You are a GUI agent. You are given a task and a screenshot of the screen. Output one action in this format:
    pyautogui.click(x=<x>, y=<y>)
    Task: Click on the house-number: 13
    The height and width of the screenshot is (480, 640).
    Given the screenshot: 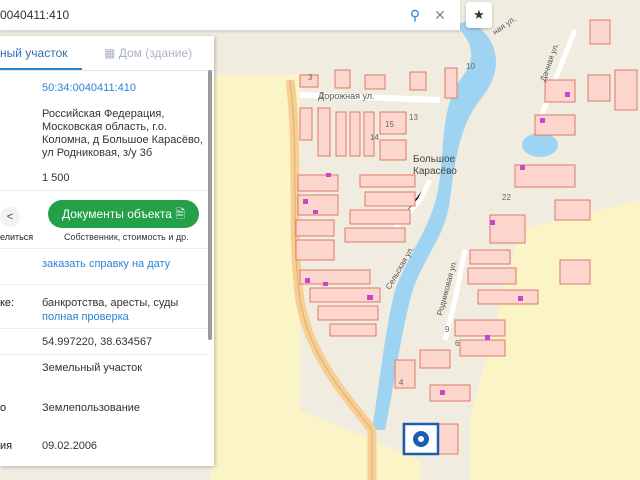 What is the action you would take?
    pyautogui.click(x=413, y=117)
    